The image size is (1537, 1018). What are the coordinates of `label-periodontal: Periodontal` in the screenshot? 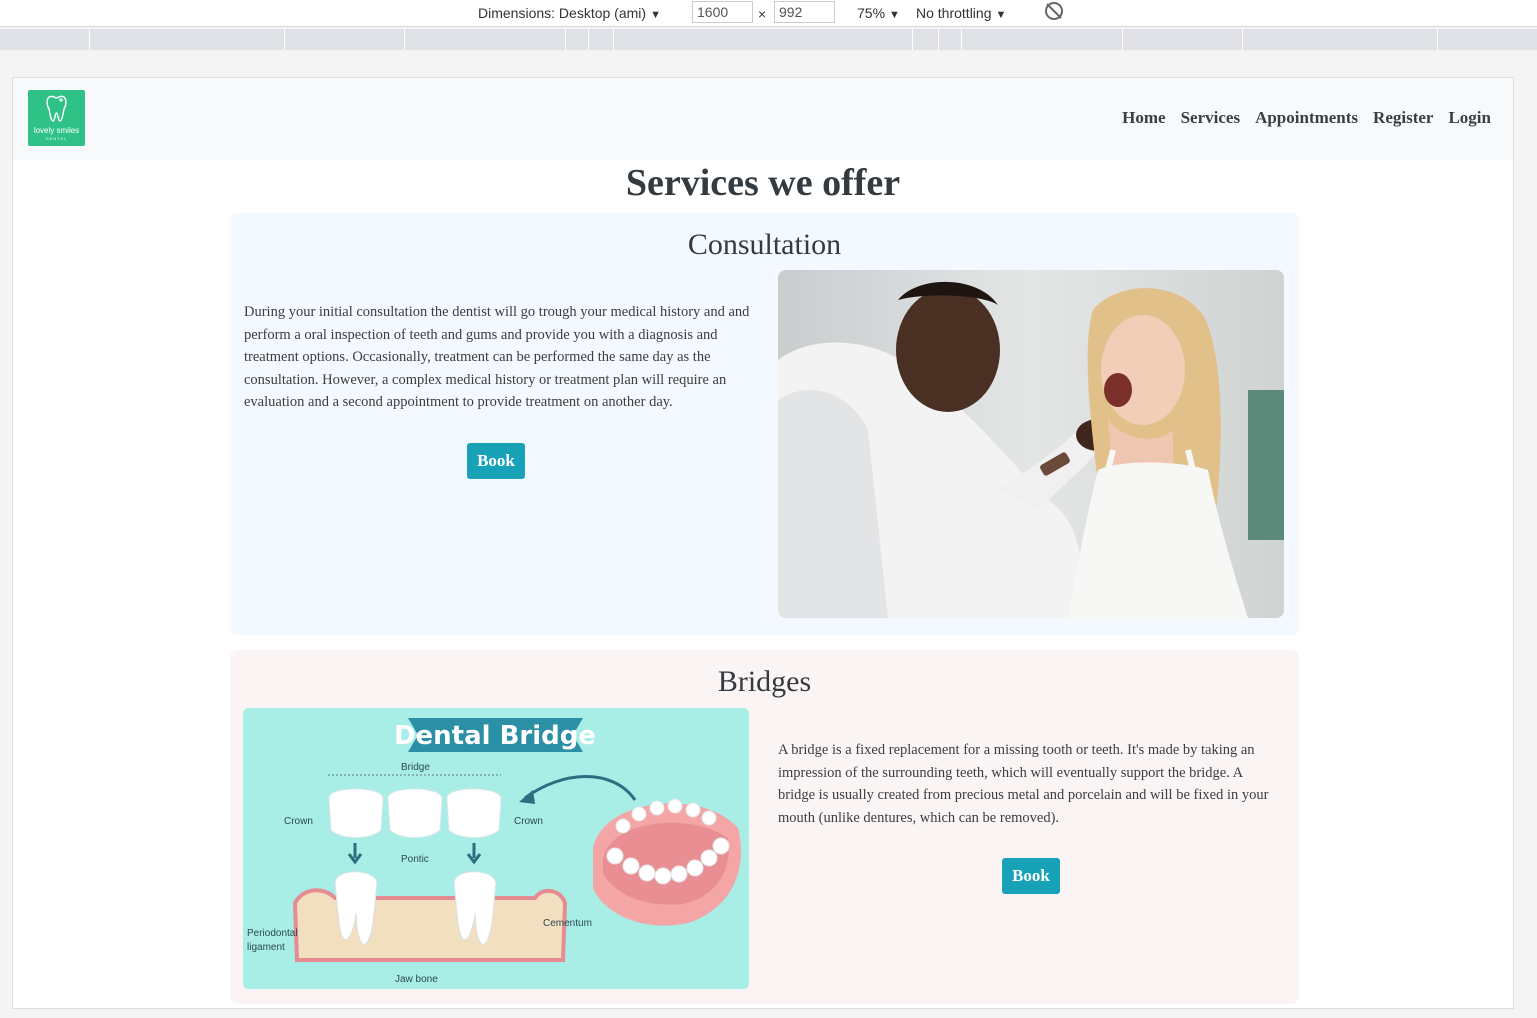 It's located at (272, 933).